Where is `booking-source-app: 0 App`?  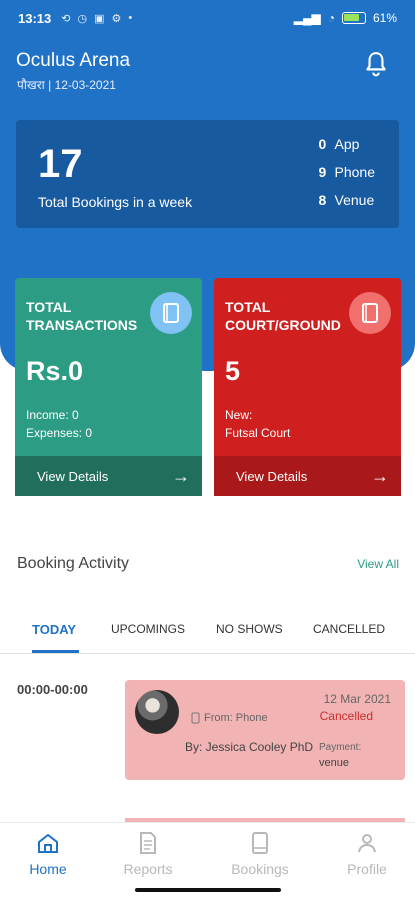 booking-source-app: 0 App is located at coordinates (347, 150).